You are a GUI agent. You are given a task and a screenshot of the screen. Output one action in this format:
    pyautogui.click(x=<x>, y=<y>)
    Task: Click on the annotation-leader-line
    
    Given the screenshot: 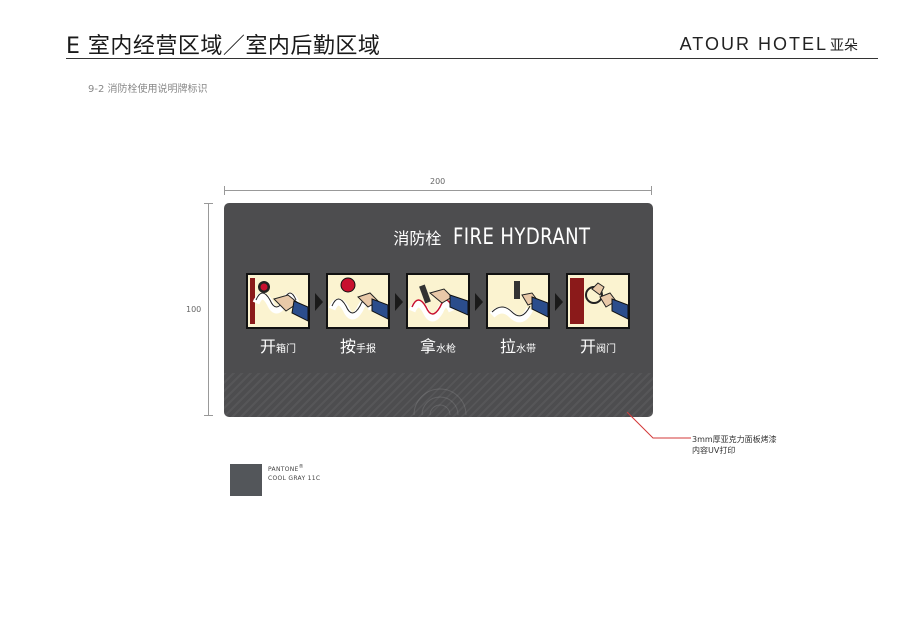 What is the action you would take?
    pyautogui.click(x=659, y=425)
    